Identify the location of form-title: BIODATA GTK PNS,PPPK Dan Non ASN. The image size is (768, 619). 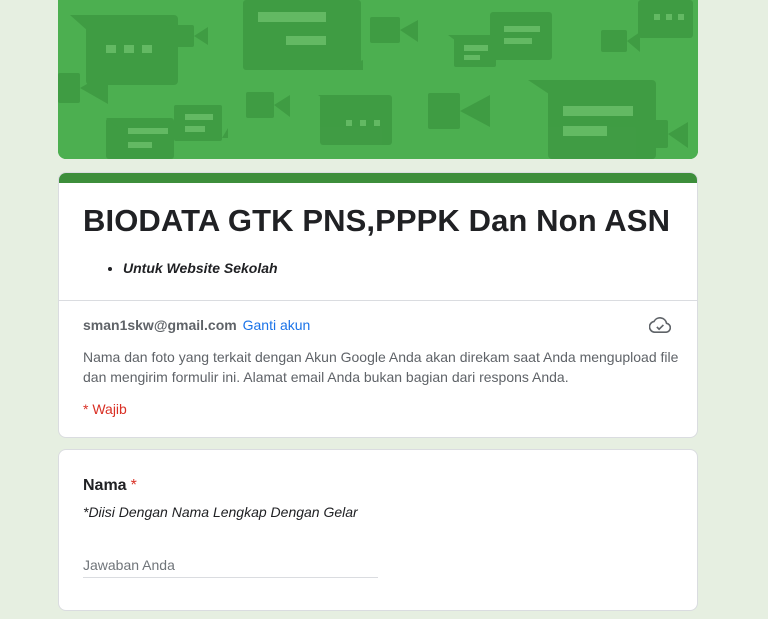
(377, 220).